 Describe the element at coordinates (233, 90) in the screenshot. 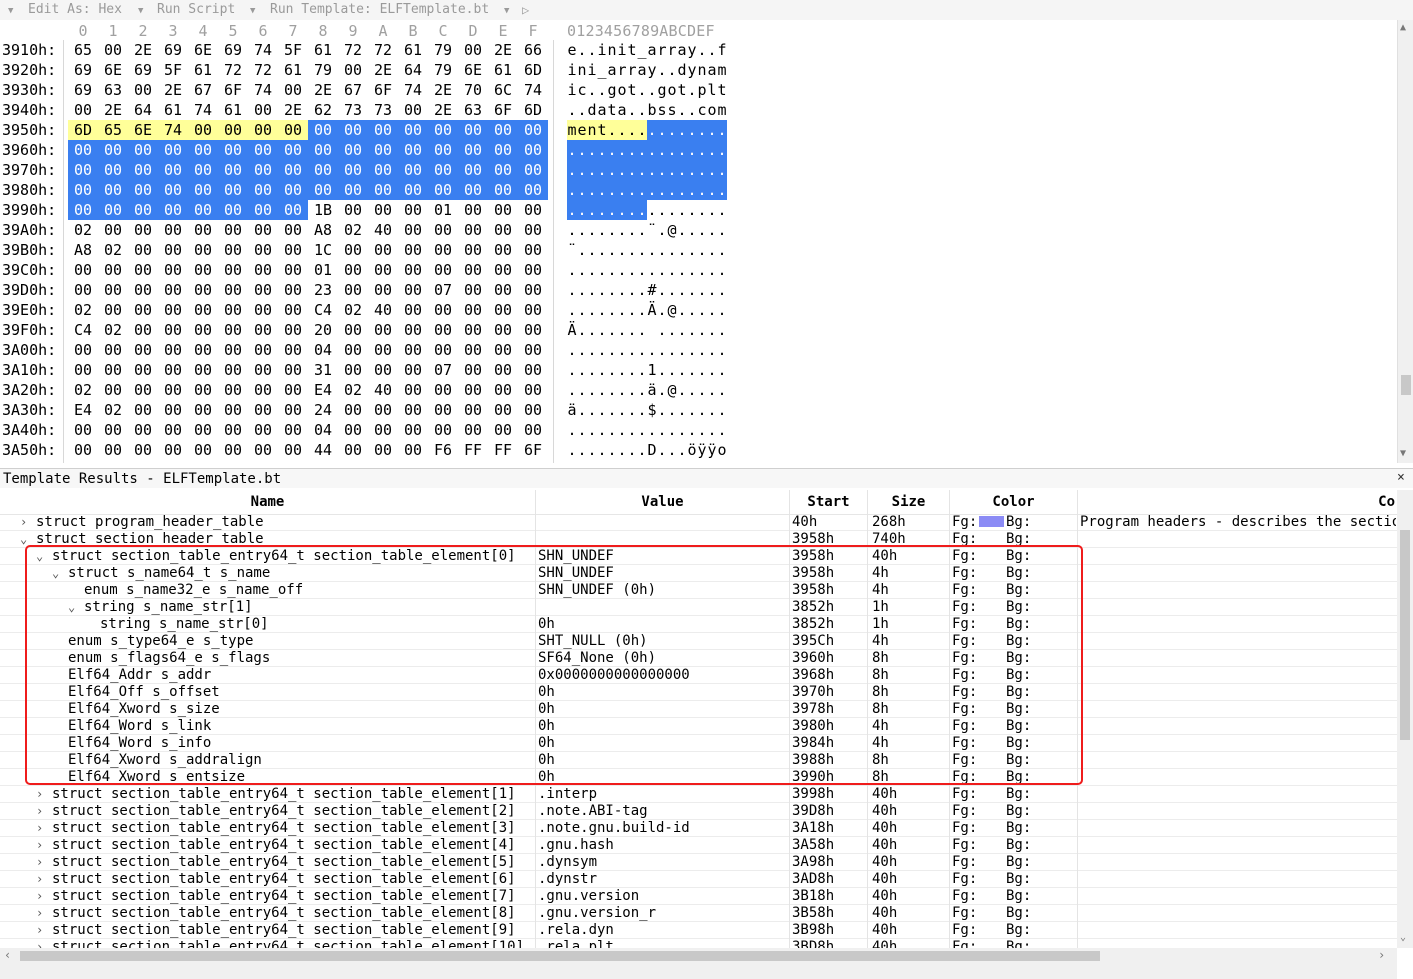

I see `hex-byte: 6F` at that location.